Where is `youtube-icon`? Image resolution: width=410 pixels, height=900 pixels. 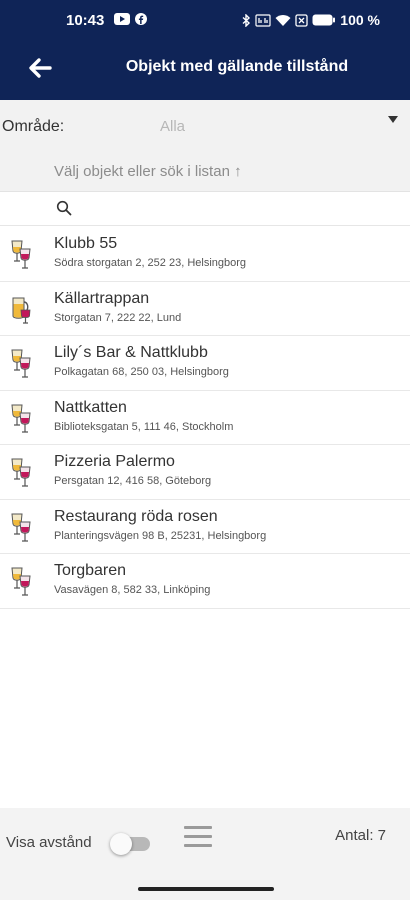 youtube-icon is located at coordinates (122, 19).